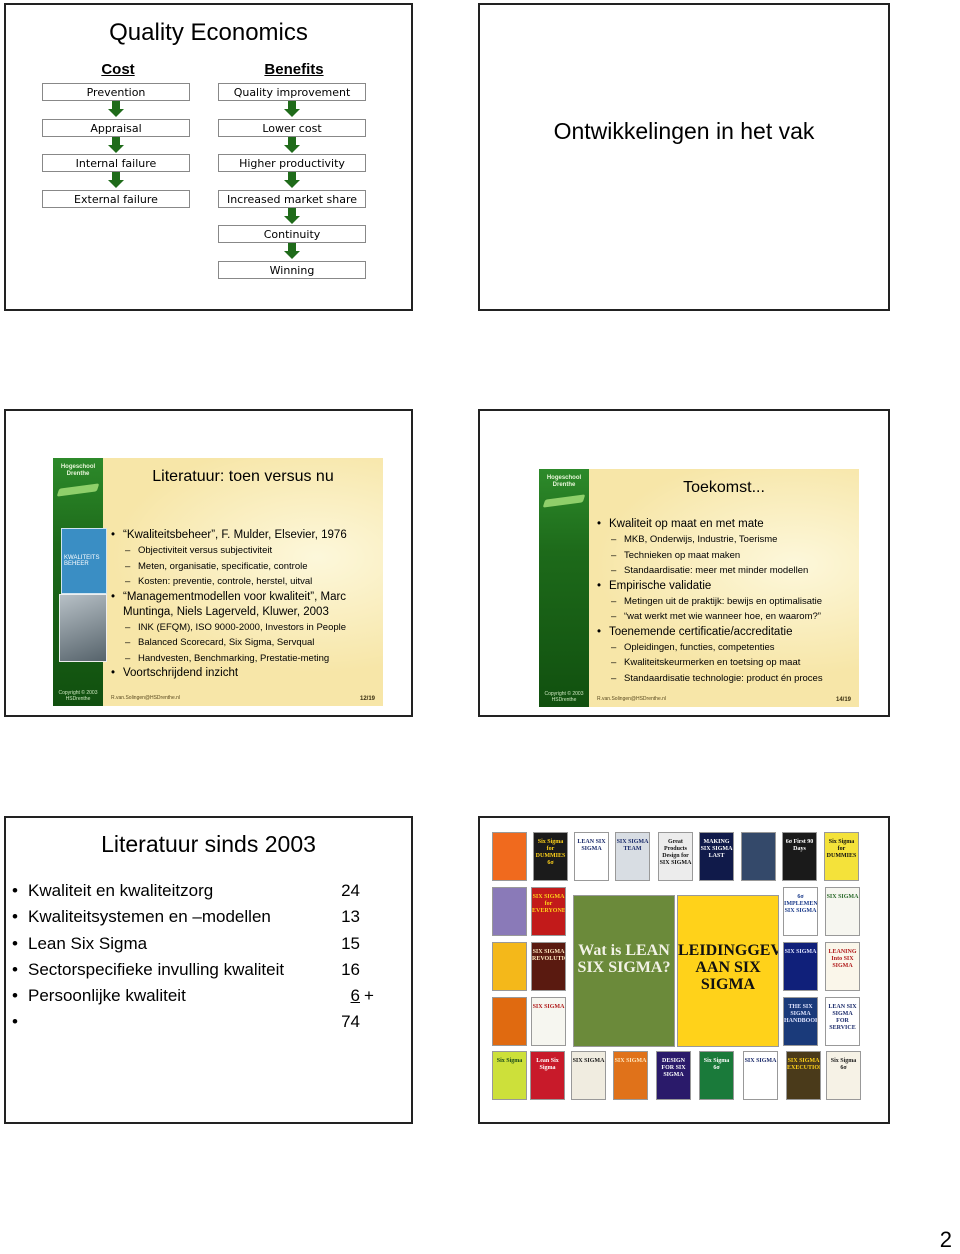  Describe the element at coordinates (550, 852) in the screenshot. I see `book-title: Six Sigma for DUMMIES 6σ` at that location.